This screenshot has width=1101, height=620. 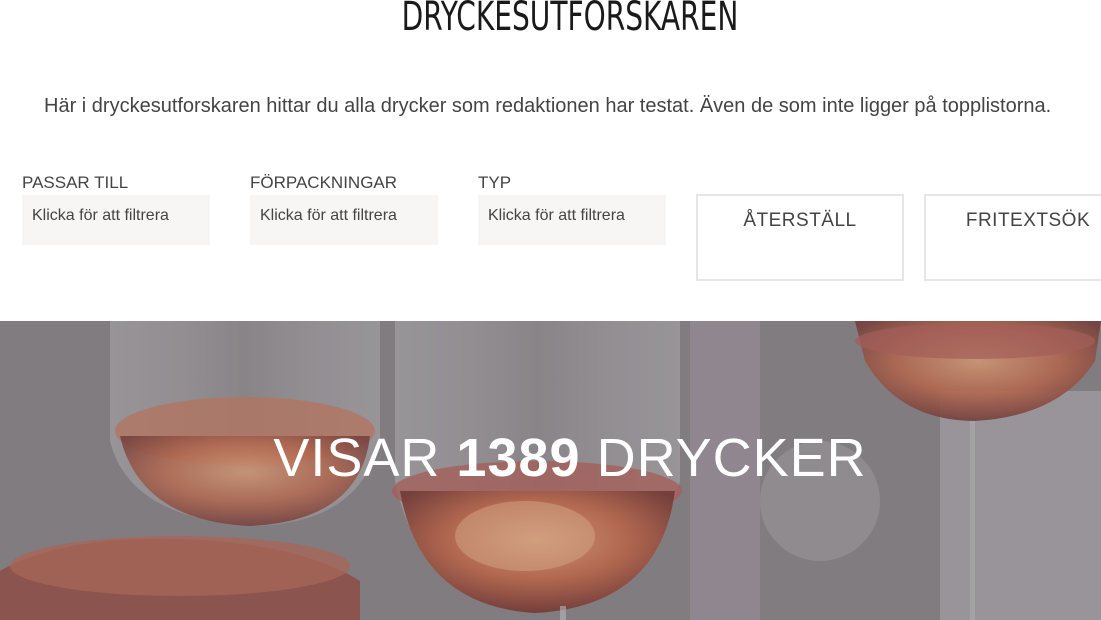 I want to click on hero-suffix: DRYCKER, so click(x=731, y=458).